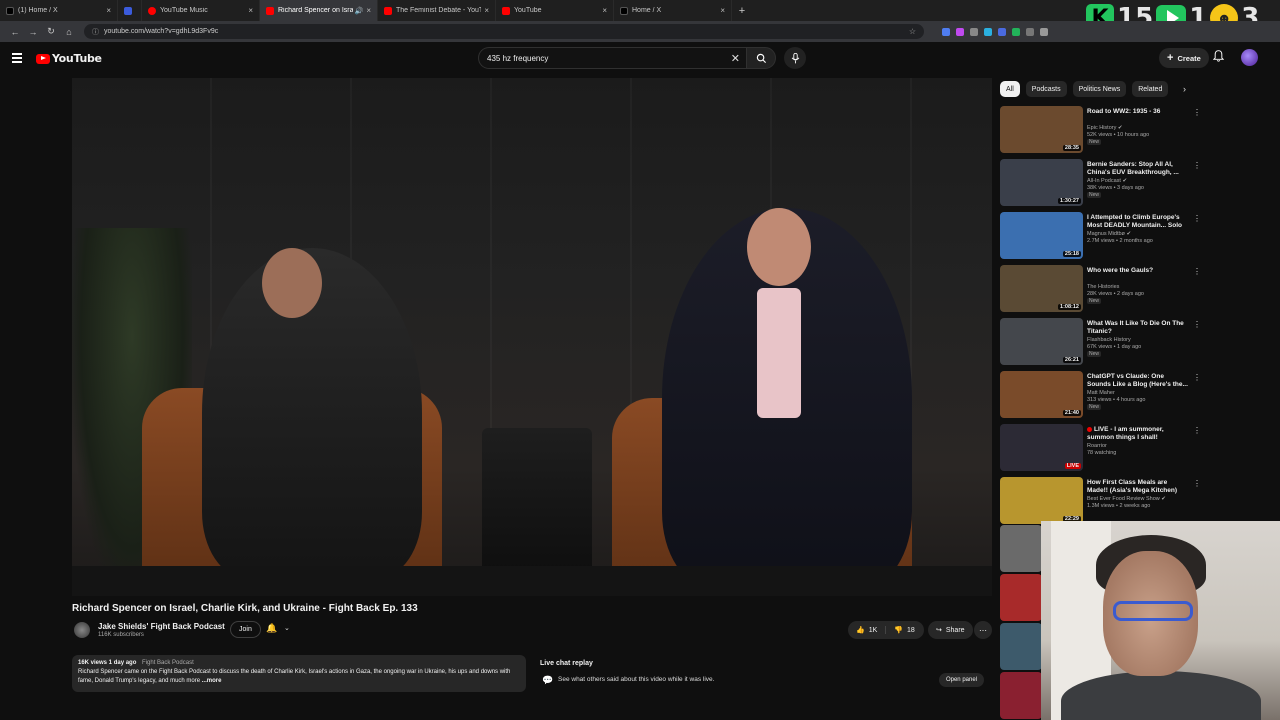 Image resolution: width=1280 pixels, height=720 pixels. Describe the element at coordinates (319, 10) in the screenshot. I see `browser-tab-active: Richard Spencer on Israel, C🔊×` at that location.